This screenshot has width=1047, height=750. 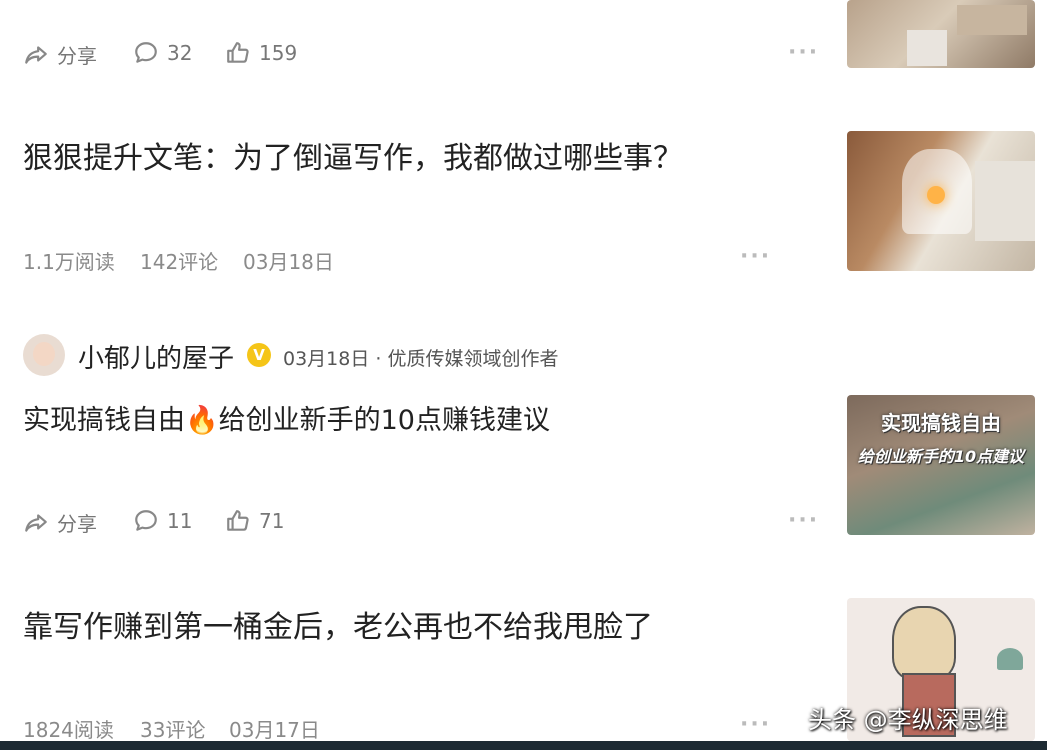 What do you see at coordinates (278, 53) in the screenshot?
I see `like-count: 159` at bounding box center [278, 53].